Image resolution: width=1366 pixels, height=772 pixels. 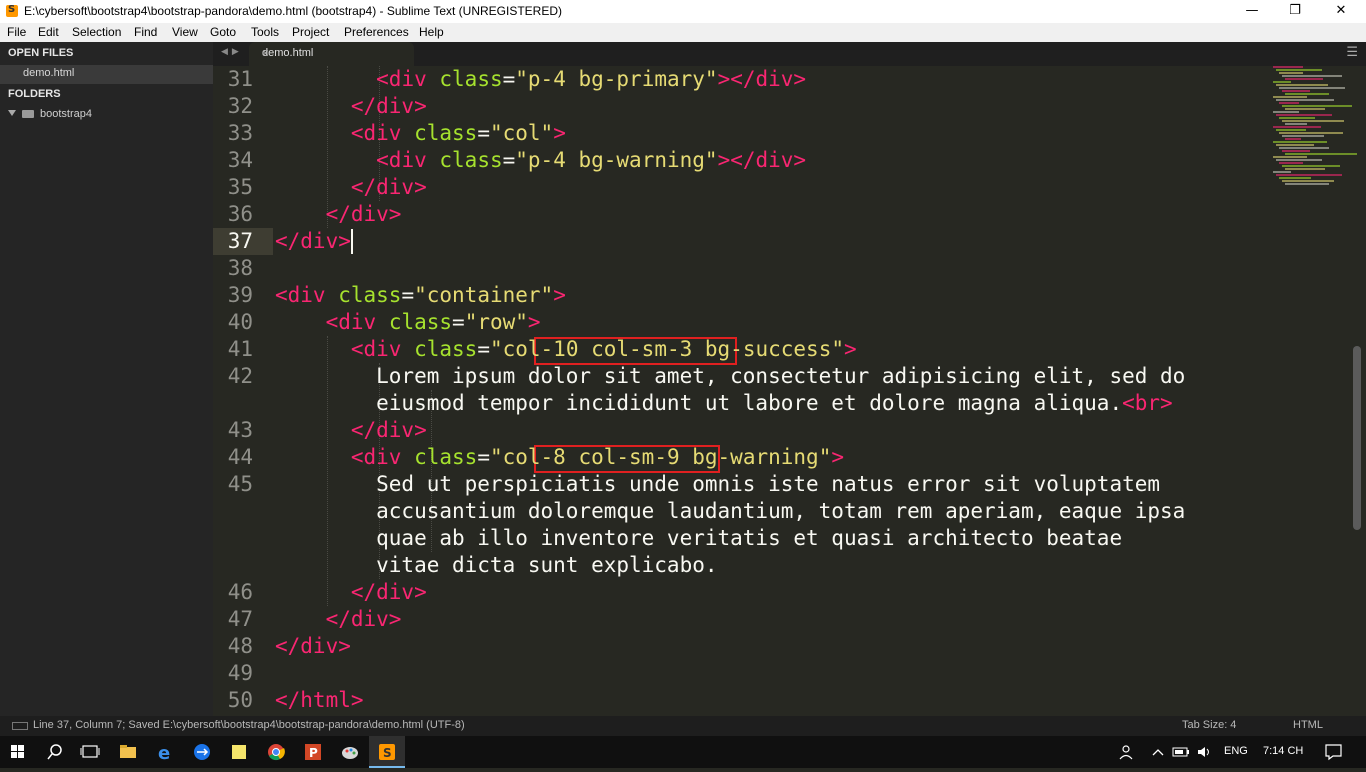 What do you see at coordinates (240, 457) in the screenshot?
I see `line-number: 44` at bounding box center [240, 457].